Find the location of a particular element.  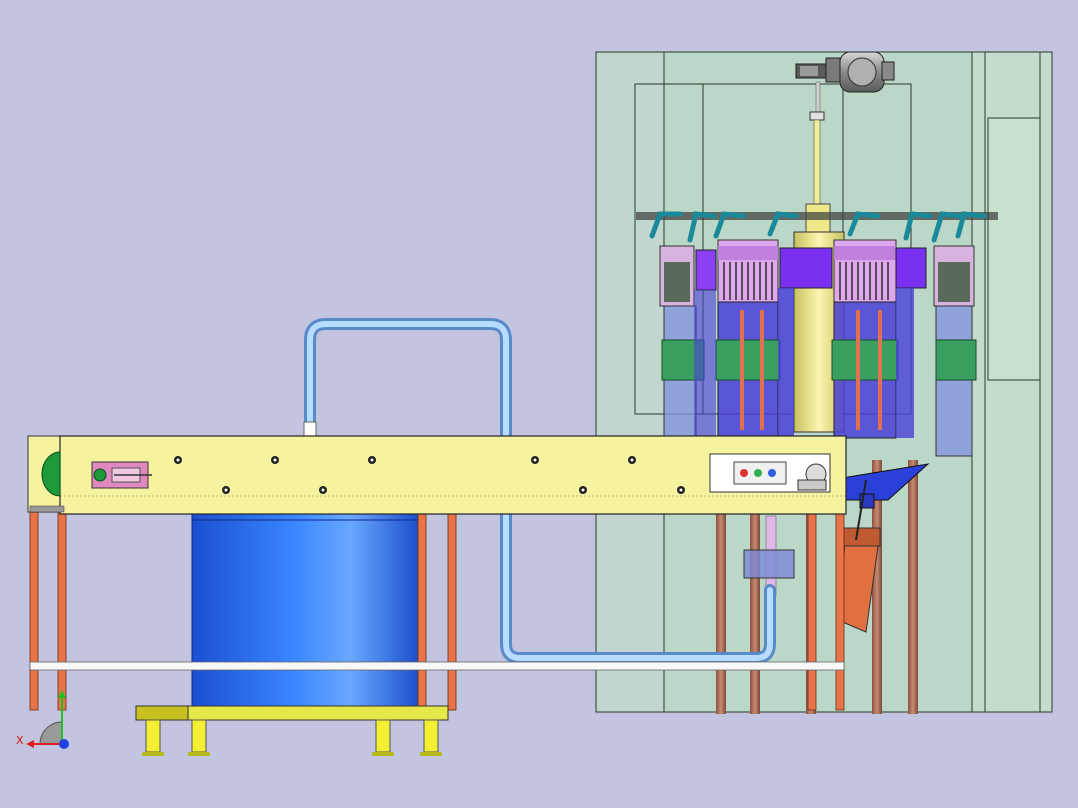

status-light-red is located at coordinates (744, 473).